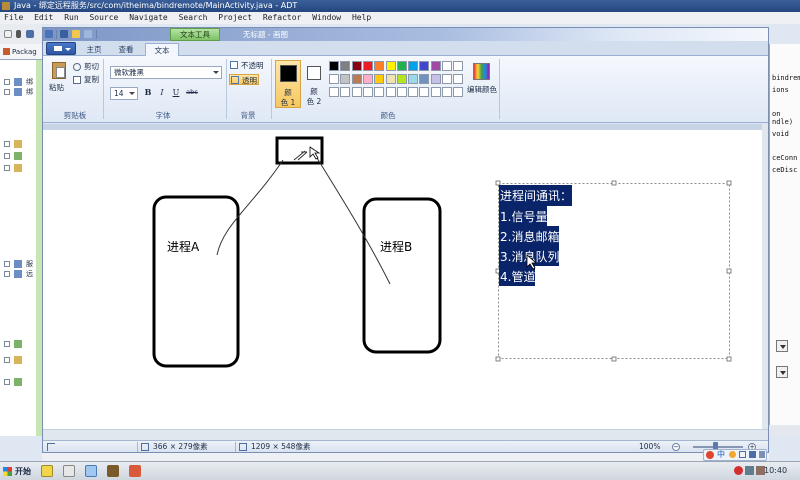 Image resolution: width=800 pixels, height=480 pixels. Describe the element at coordinates (405, 434) in the screenshot. I see `canvas-horizontal-scrollbar` at that location.